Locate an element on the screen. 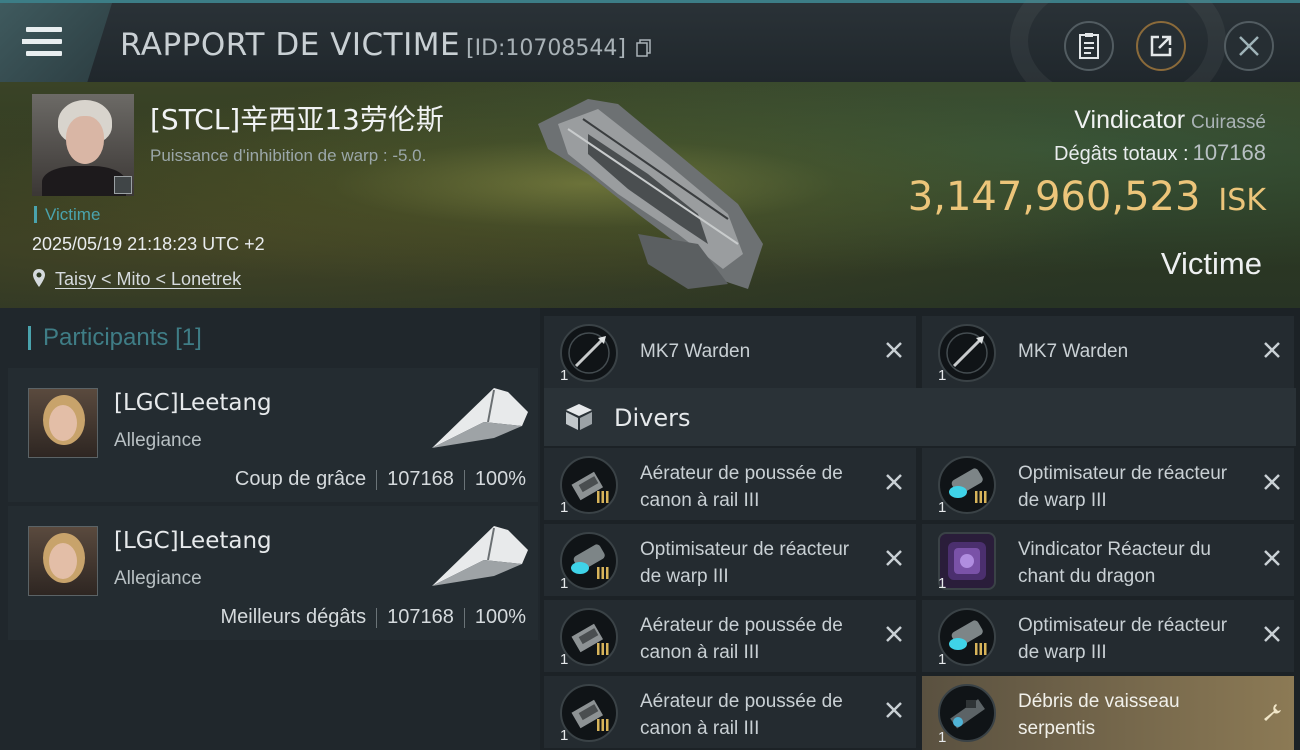 The image size is (1300, 750). menu-button is located at coordinates (56, 42).